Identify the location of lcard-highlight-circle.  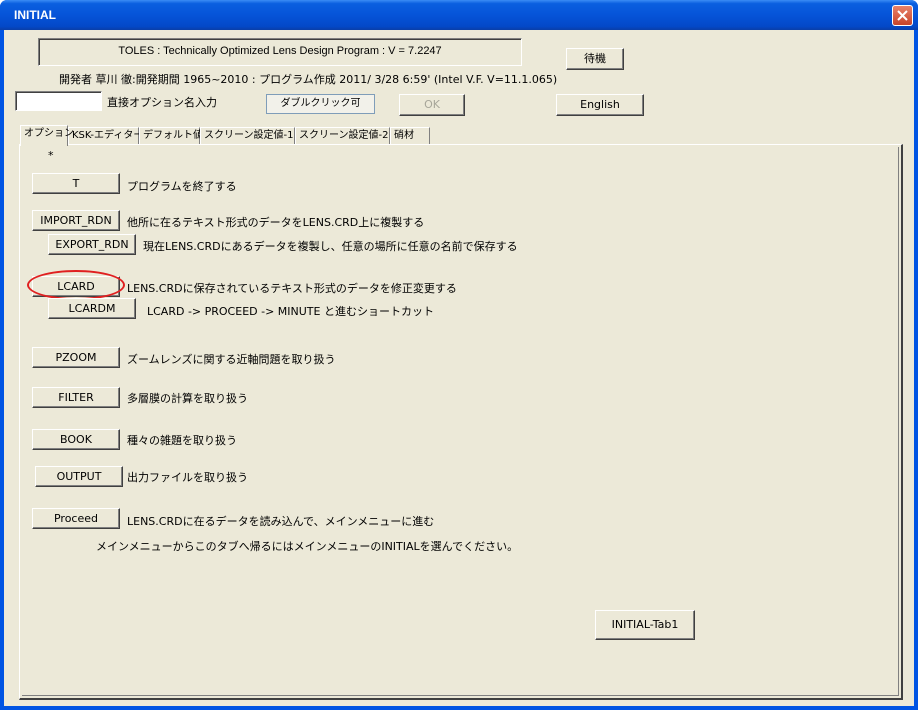
(76, 285).